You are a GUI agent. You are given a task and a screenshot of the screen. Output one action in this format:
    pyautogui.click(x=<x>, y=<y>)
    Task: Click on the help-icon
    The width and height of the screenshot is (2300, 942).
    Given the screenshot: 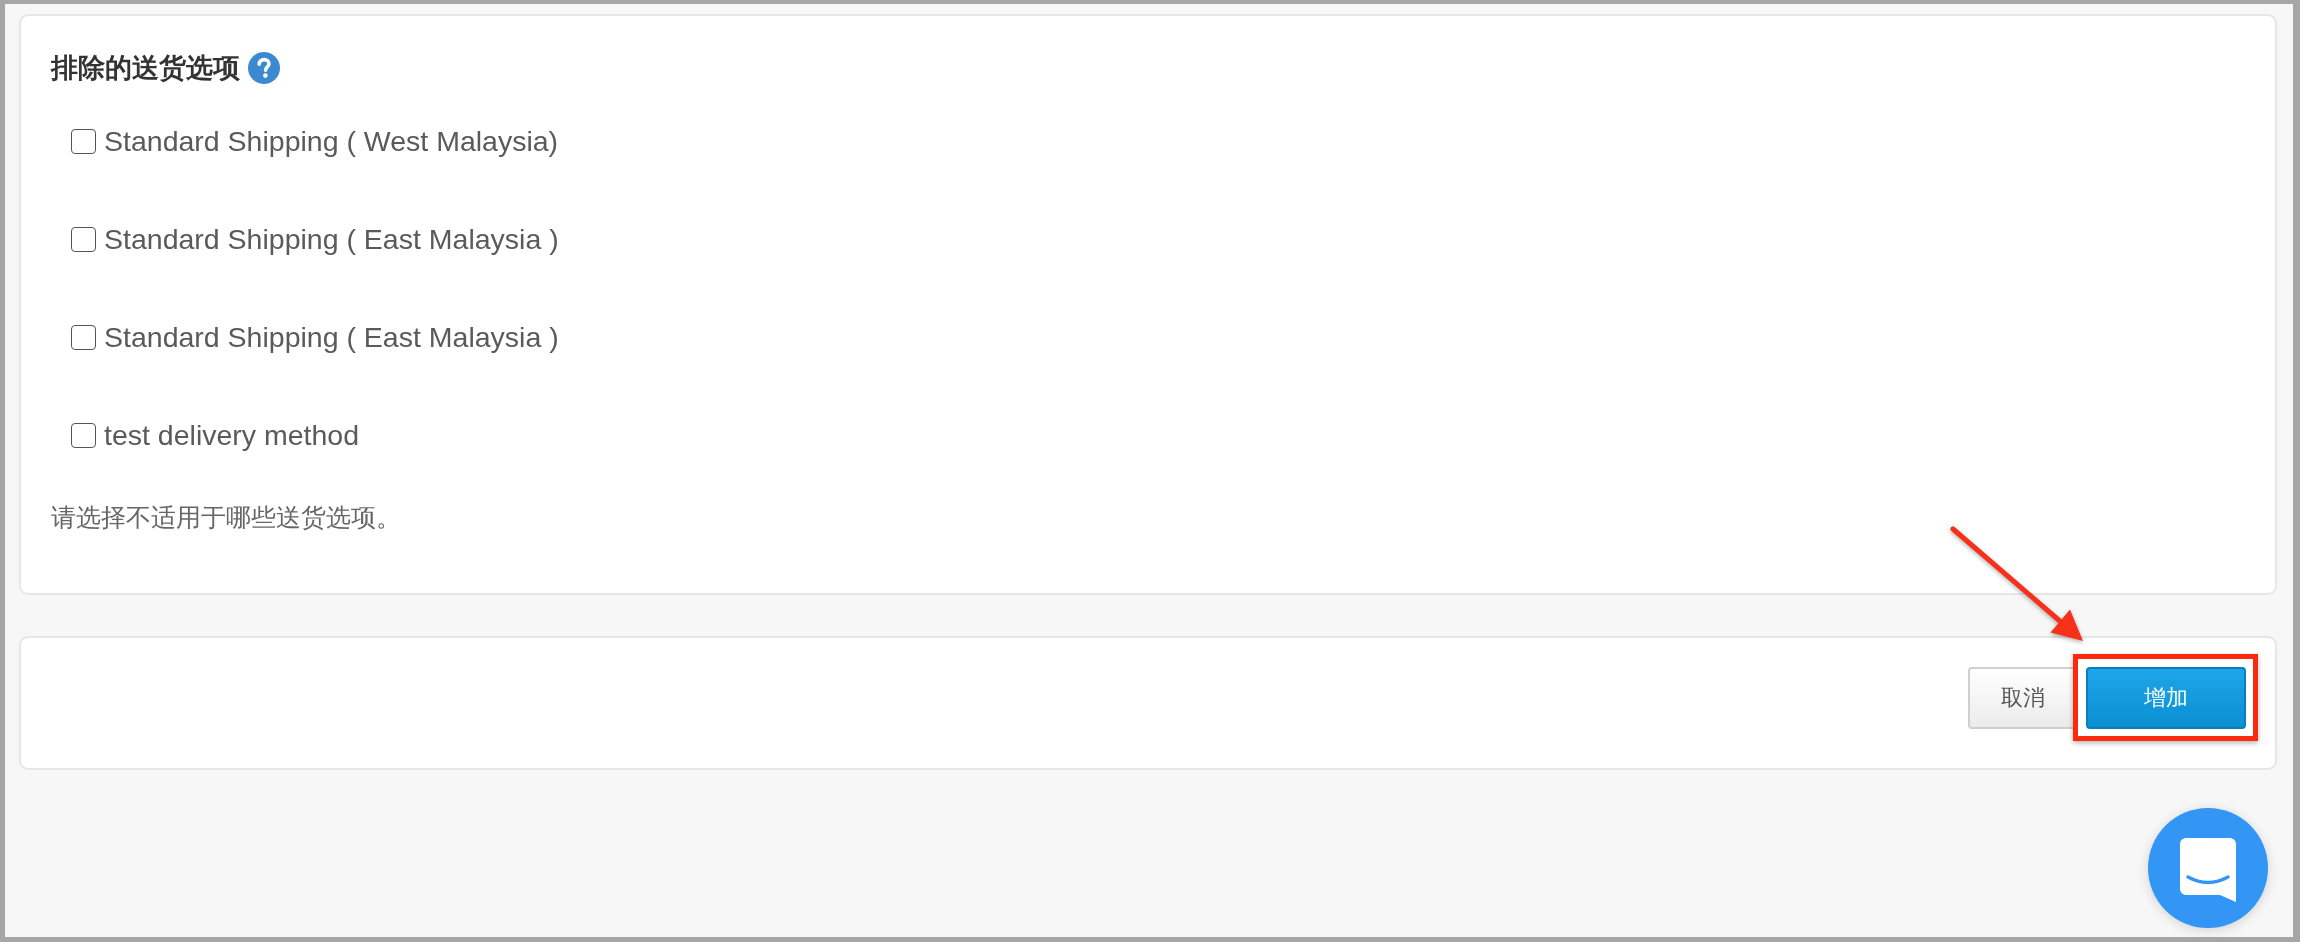 What is the action you would take?
    pyautogui.click(x=264, y=68)
    